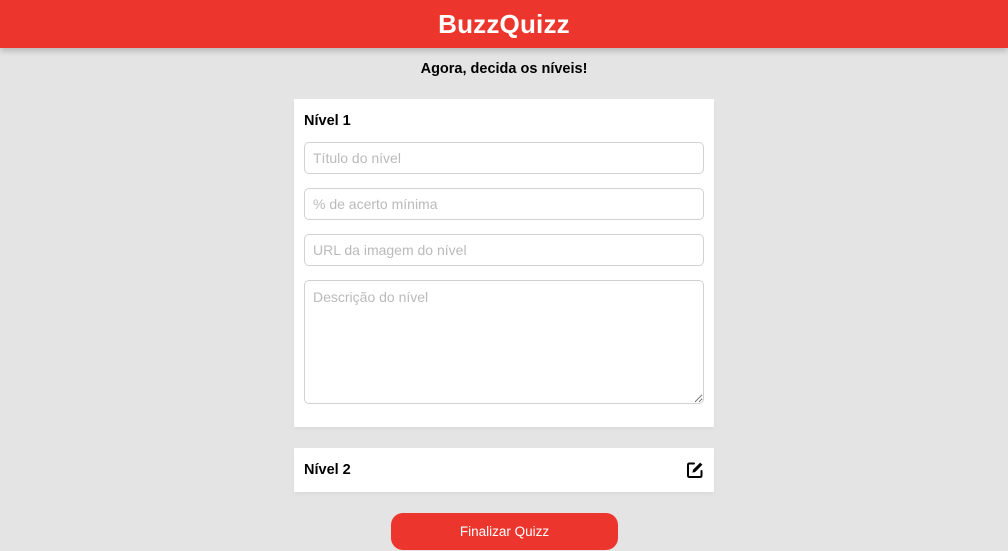  What do you see at coordinates (504, 158) in the screenshot?
I see `level-title-input` at bounding box center [504, 158].